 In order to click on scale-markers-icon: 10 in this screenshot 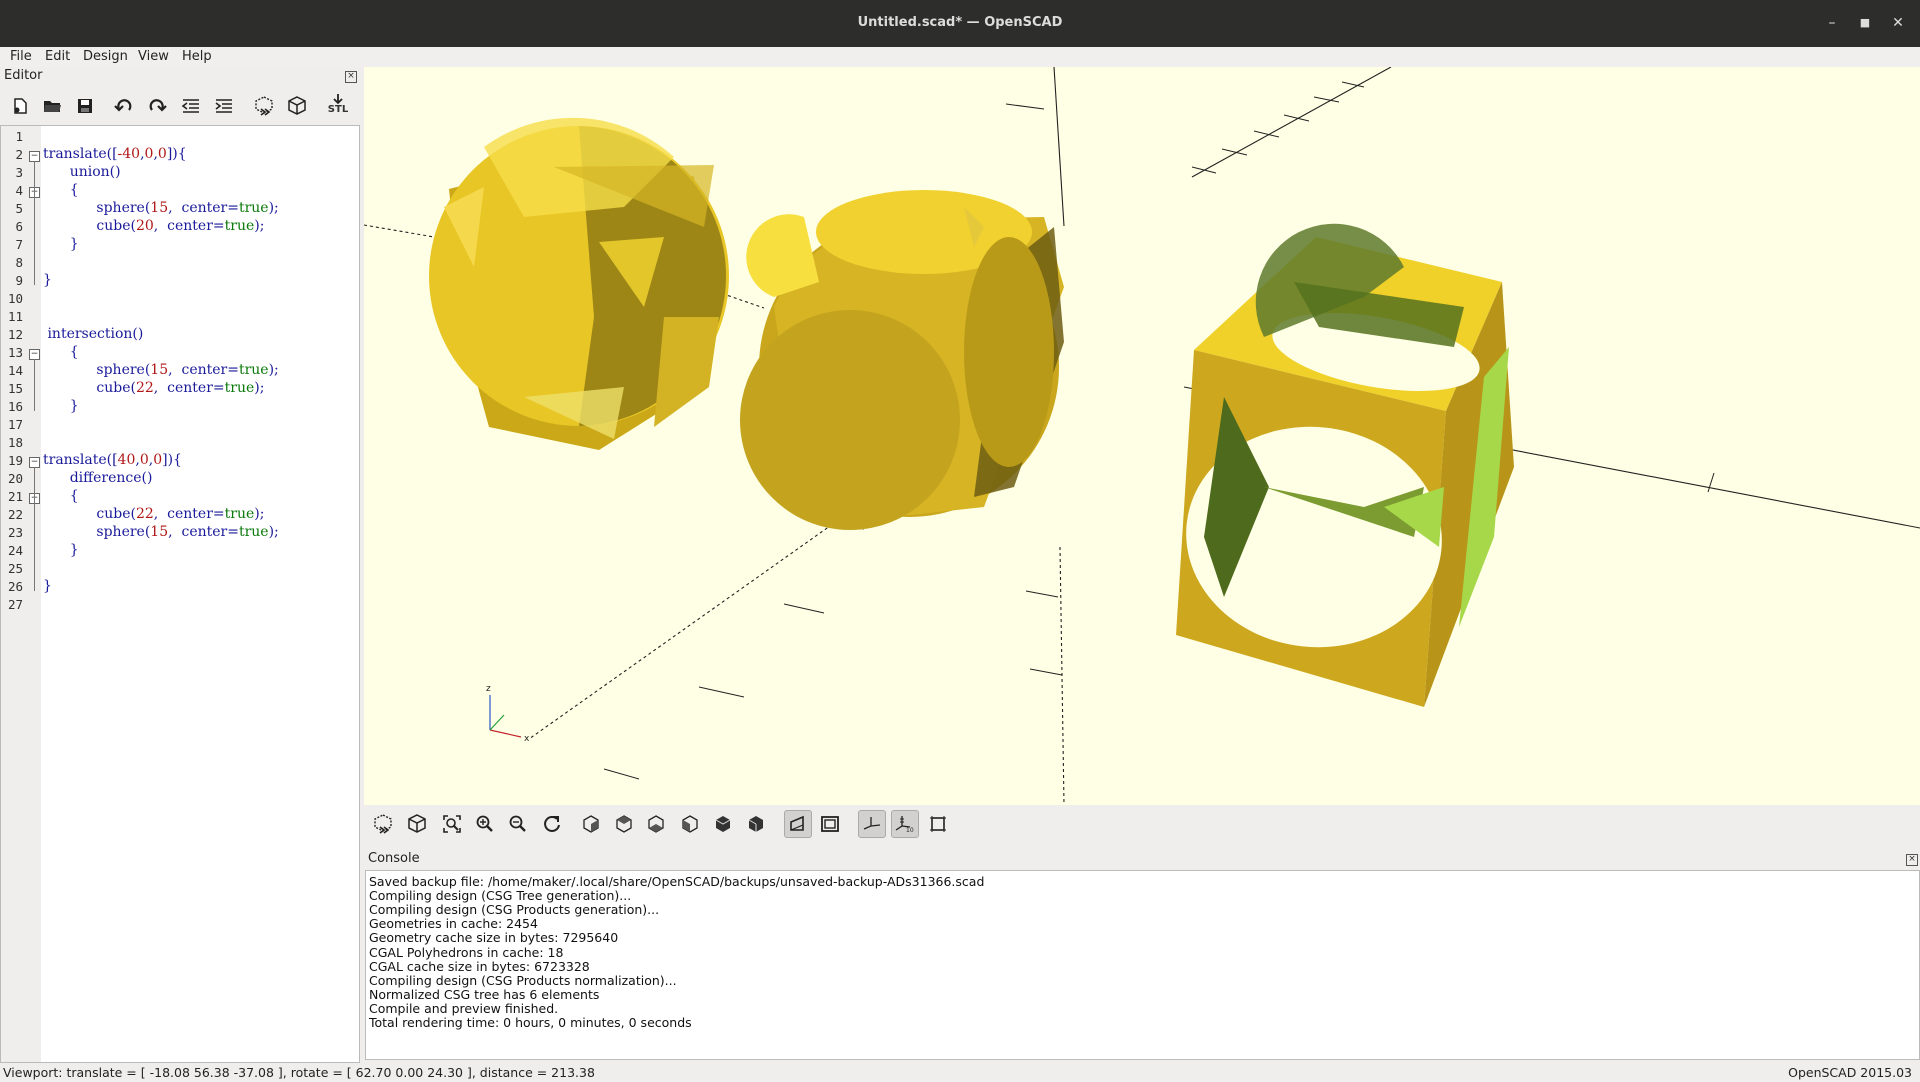, I will do `click(904, 825)`.